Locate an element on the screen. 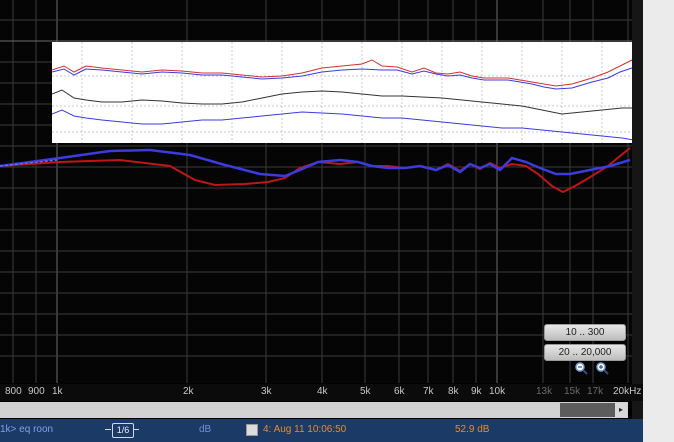  freq-tick-17k: 17k is located at coordinates (595, 391).